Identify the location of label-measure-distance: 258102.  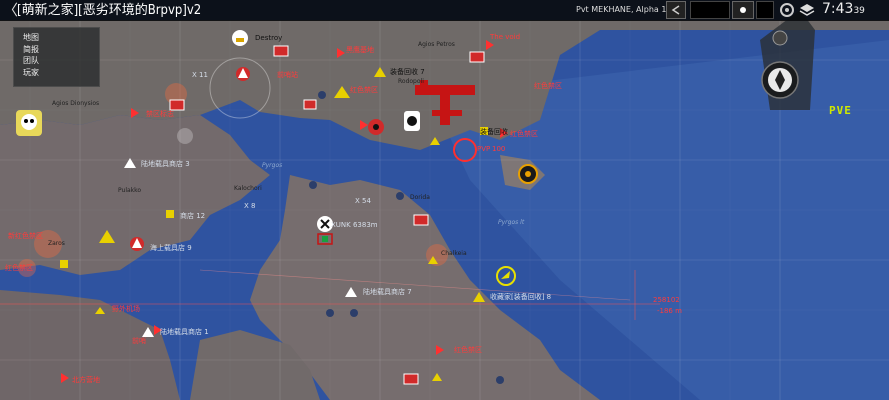
(666, 300).